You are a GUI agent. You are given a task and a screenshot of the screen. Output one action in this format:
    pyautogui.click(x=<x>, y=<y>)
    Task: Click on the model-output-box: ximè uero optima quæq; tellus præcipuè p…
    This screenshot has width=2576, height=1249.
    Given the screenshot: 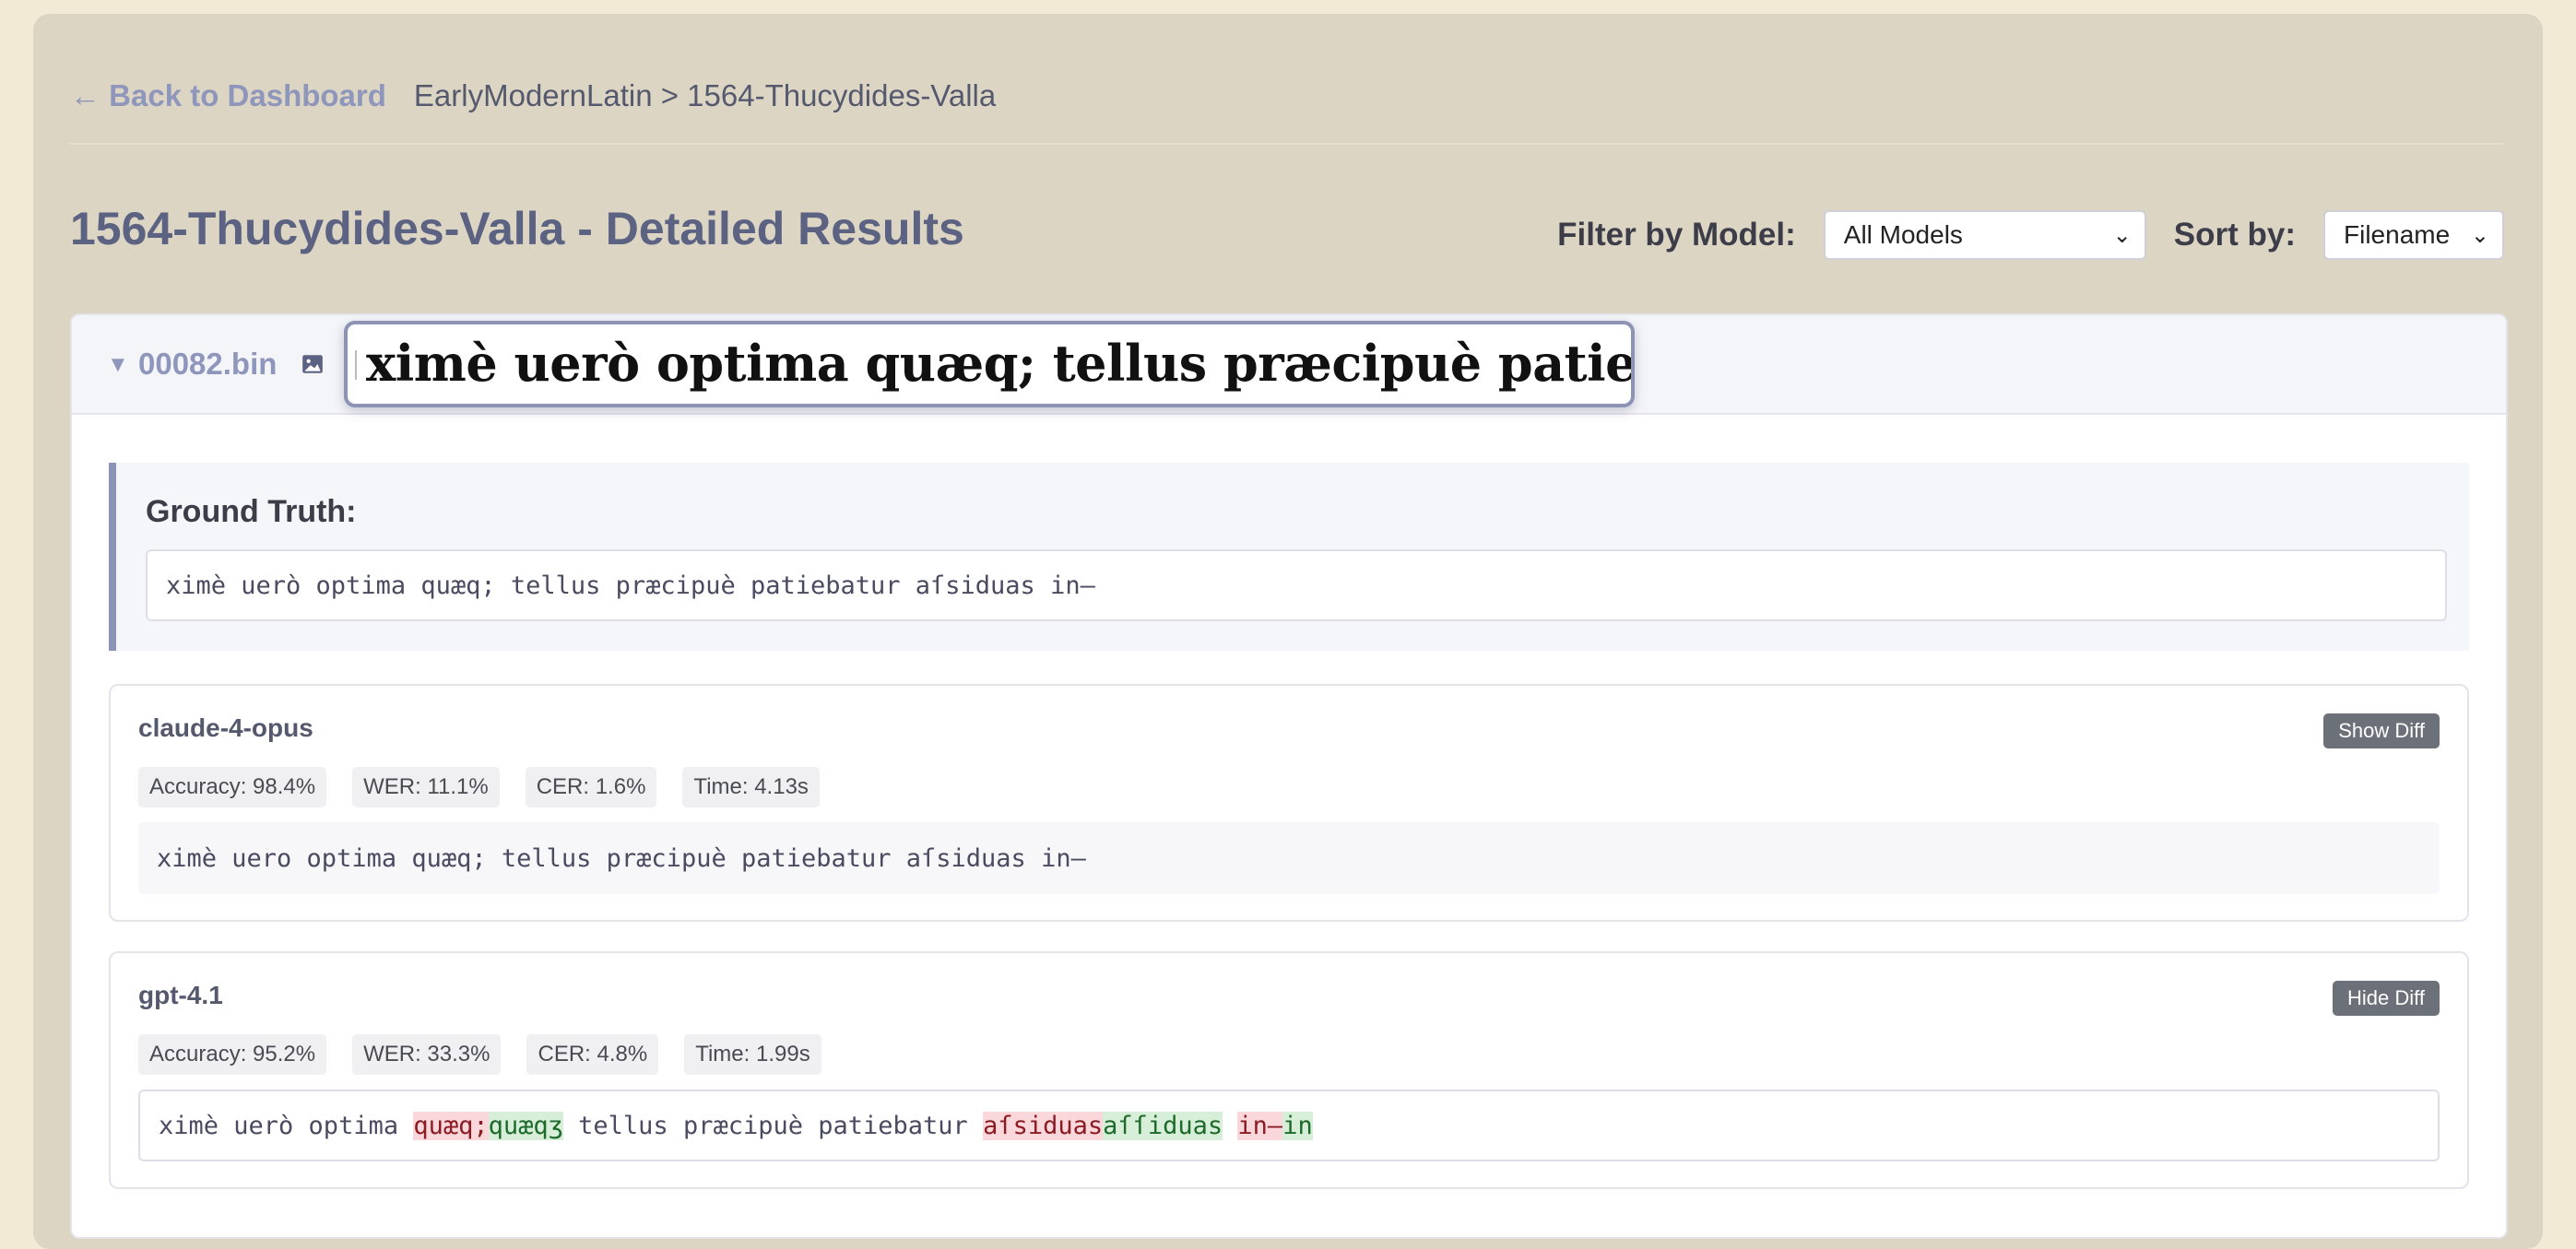 What is the action you would take?
    pyautogui.click(x=1289, y=858)
    